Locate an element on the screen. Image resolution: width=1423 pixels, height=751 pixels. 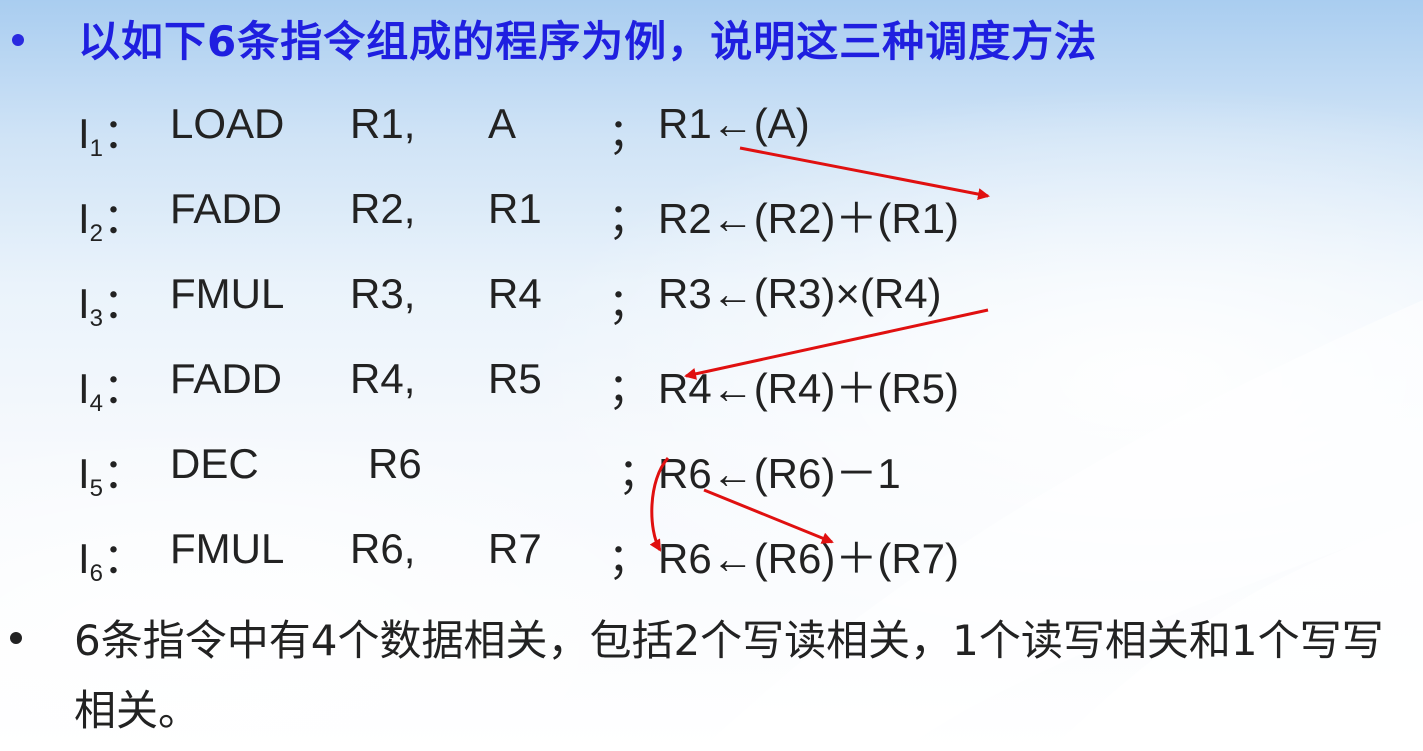
war-arrow-i3-i4 is located at coordinates (836, 344).